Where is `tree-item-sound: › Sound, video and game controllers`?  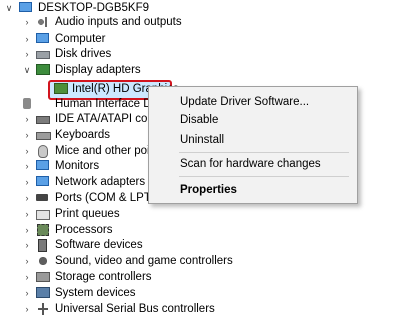
tree-item-sound: › Sound, video and game controllers is located at coordinates (130, 261).